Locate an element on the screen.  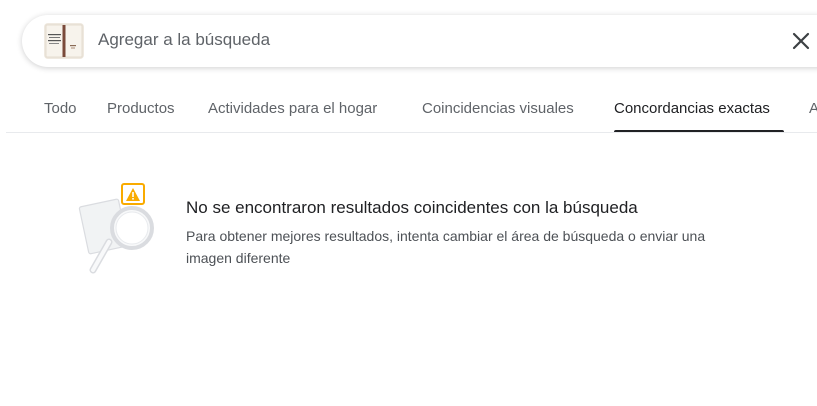
tab-more: A is located at coordinates (813, 108).